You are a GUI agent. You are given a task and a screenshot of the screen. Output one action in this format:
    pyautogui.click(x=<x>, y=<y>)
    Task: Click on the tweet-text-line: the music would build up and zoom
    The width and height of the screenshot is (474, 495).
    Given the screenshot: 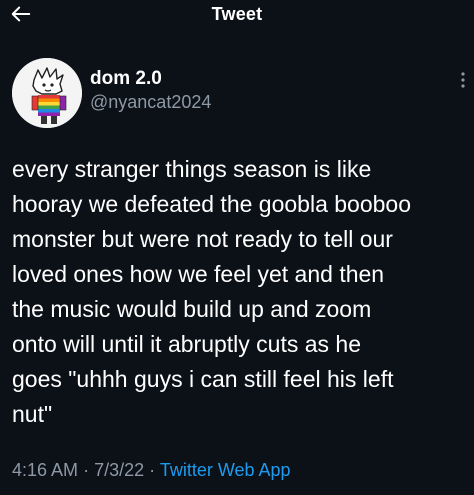 What is the action you would take?
    pyautogui.click(x=192, y=309)
    